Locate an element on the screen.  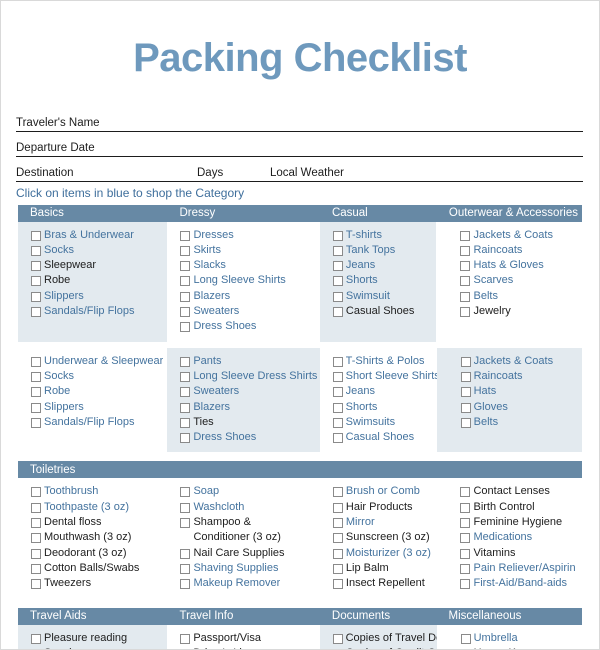
checklist-item: Birth Control is located at coordinates (521, 507).